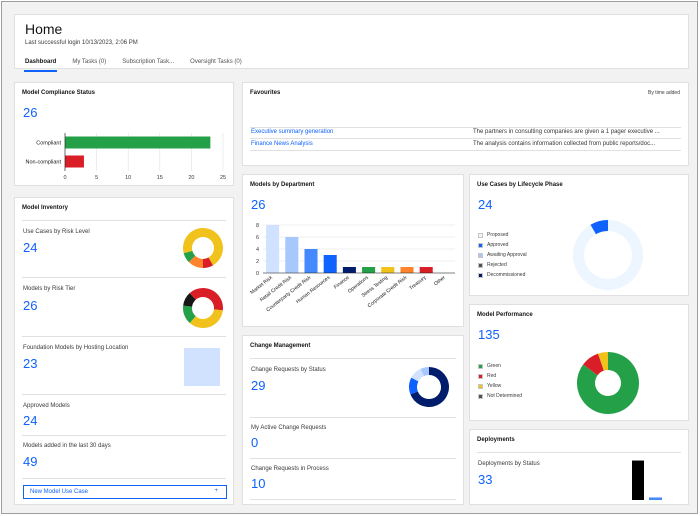 Image resolution: width=700 pixels, height=516 pixels. What do you see at coordinates (191, 178) in the screenshot?
I see `x-tick-label: 20` at bounding box center [191, 178].